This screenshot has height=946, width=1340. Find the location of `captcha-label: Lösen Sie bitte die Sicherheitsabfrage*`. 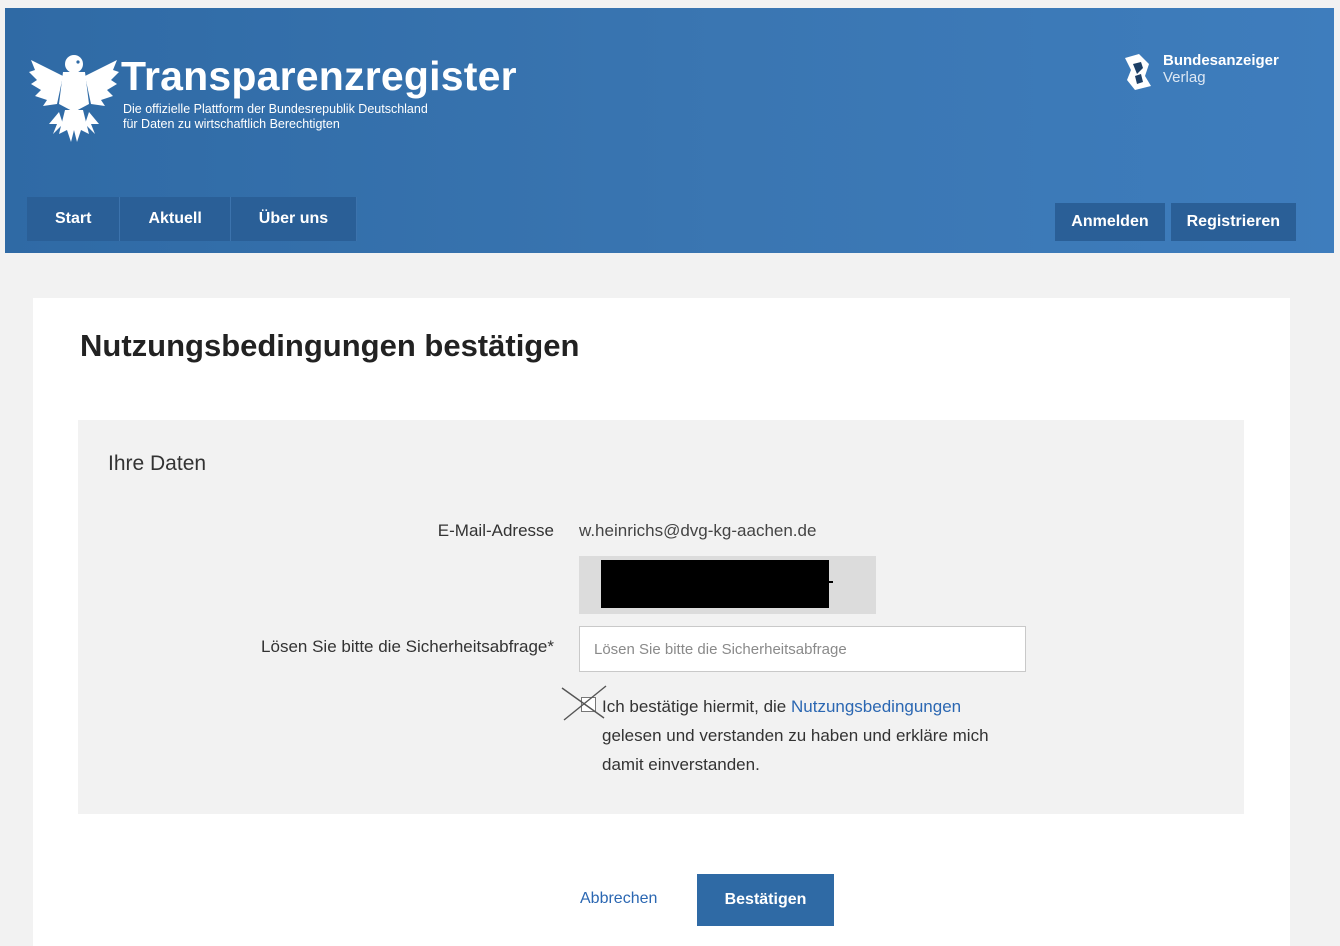

captcha-label: Lösen Sie bitte die Sicherheitsabfrage* is located at coordinates (407, 646).